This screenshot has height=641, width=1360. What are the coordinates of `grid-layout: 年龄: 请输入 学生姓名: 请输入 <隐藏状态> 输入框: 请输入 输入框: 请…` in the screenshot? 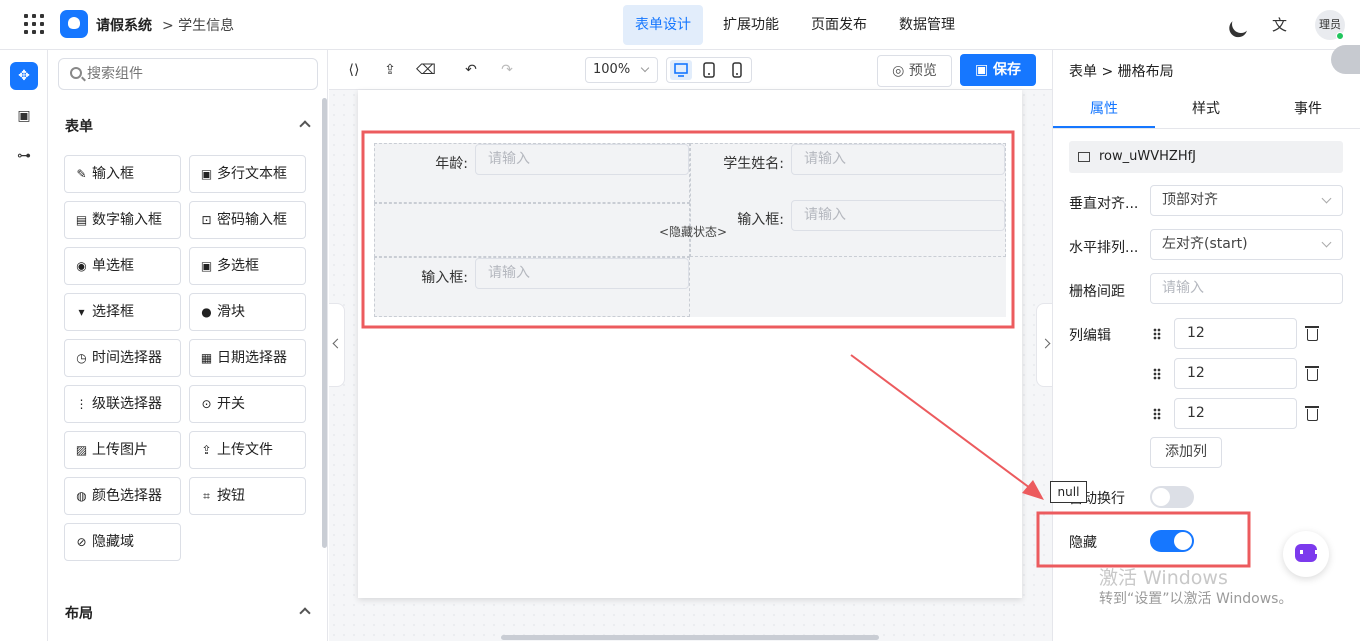 It's located at (690, 230).